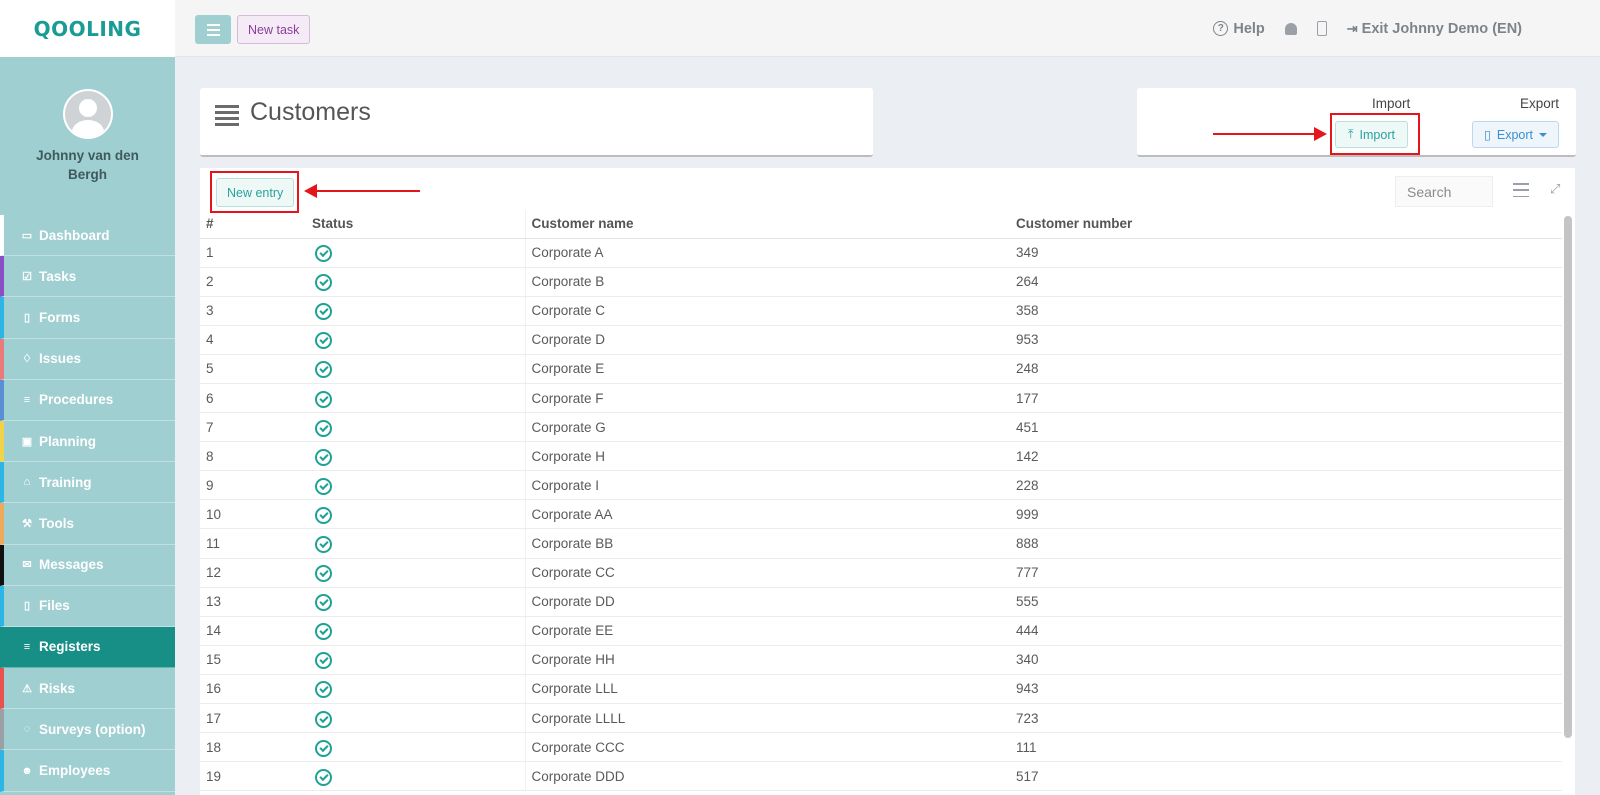  What do you see at coordinates (87, 647) in the screenshot?
I see `sidebar-item-registers: ≡ Registers` at bounding box center [87, 647].